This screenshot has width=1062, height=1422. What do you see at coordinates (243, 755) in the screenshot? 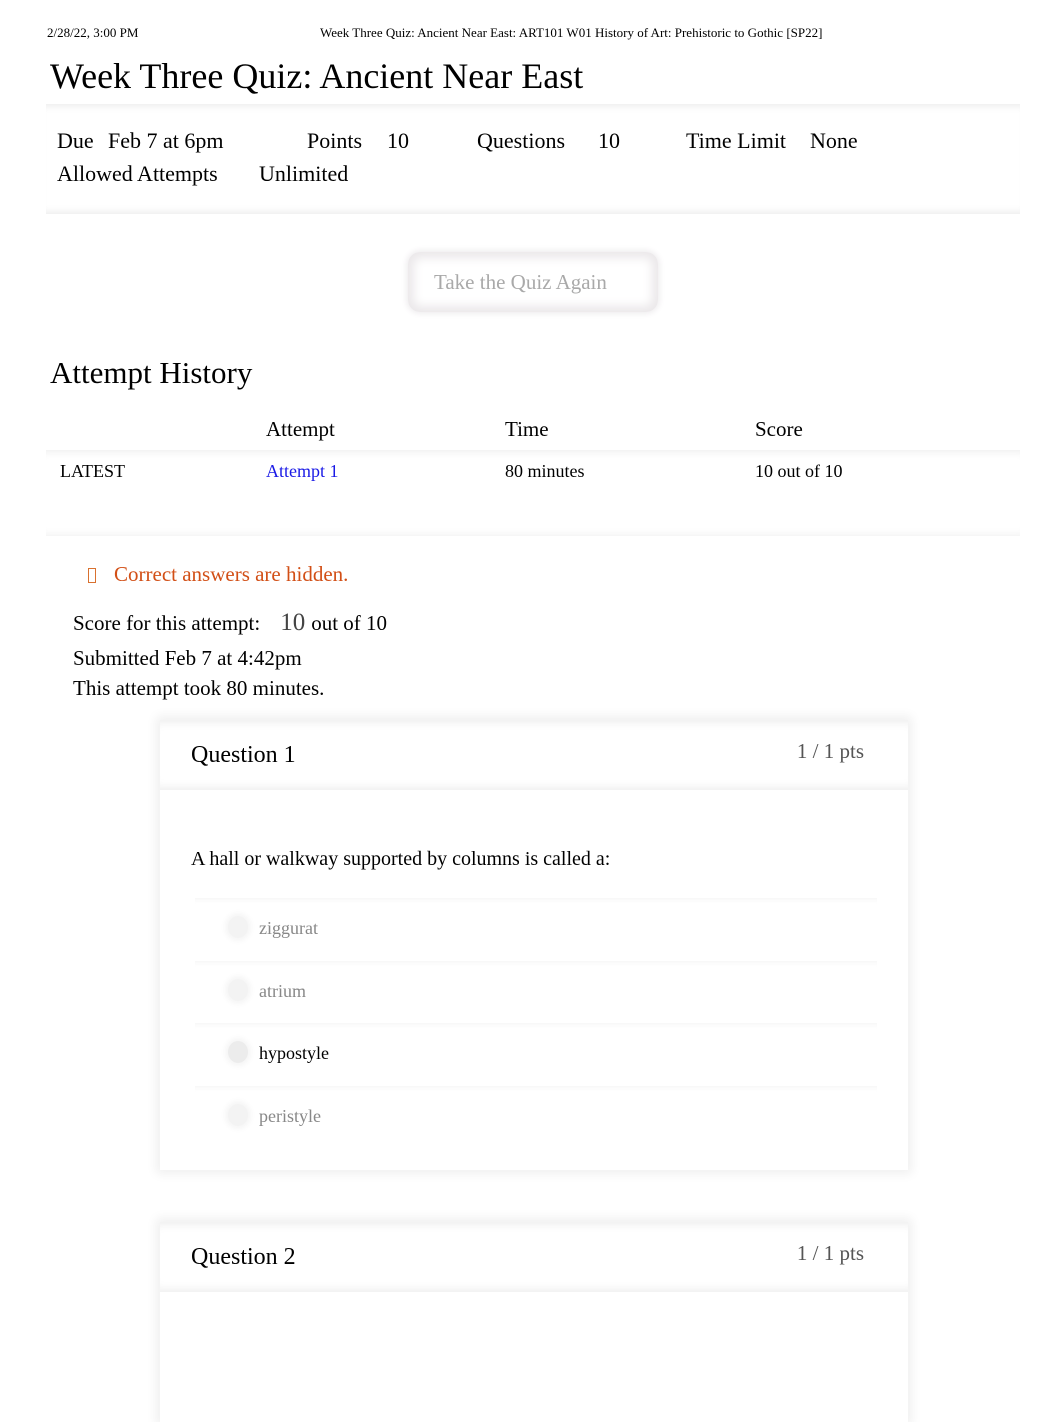
I see `question-title: Question 1` at bounding box center [243, 755].